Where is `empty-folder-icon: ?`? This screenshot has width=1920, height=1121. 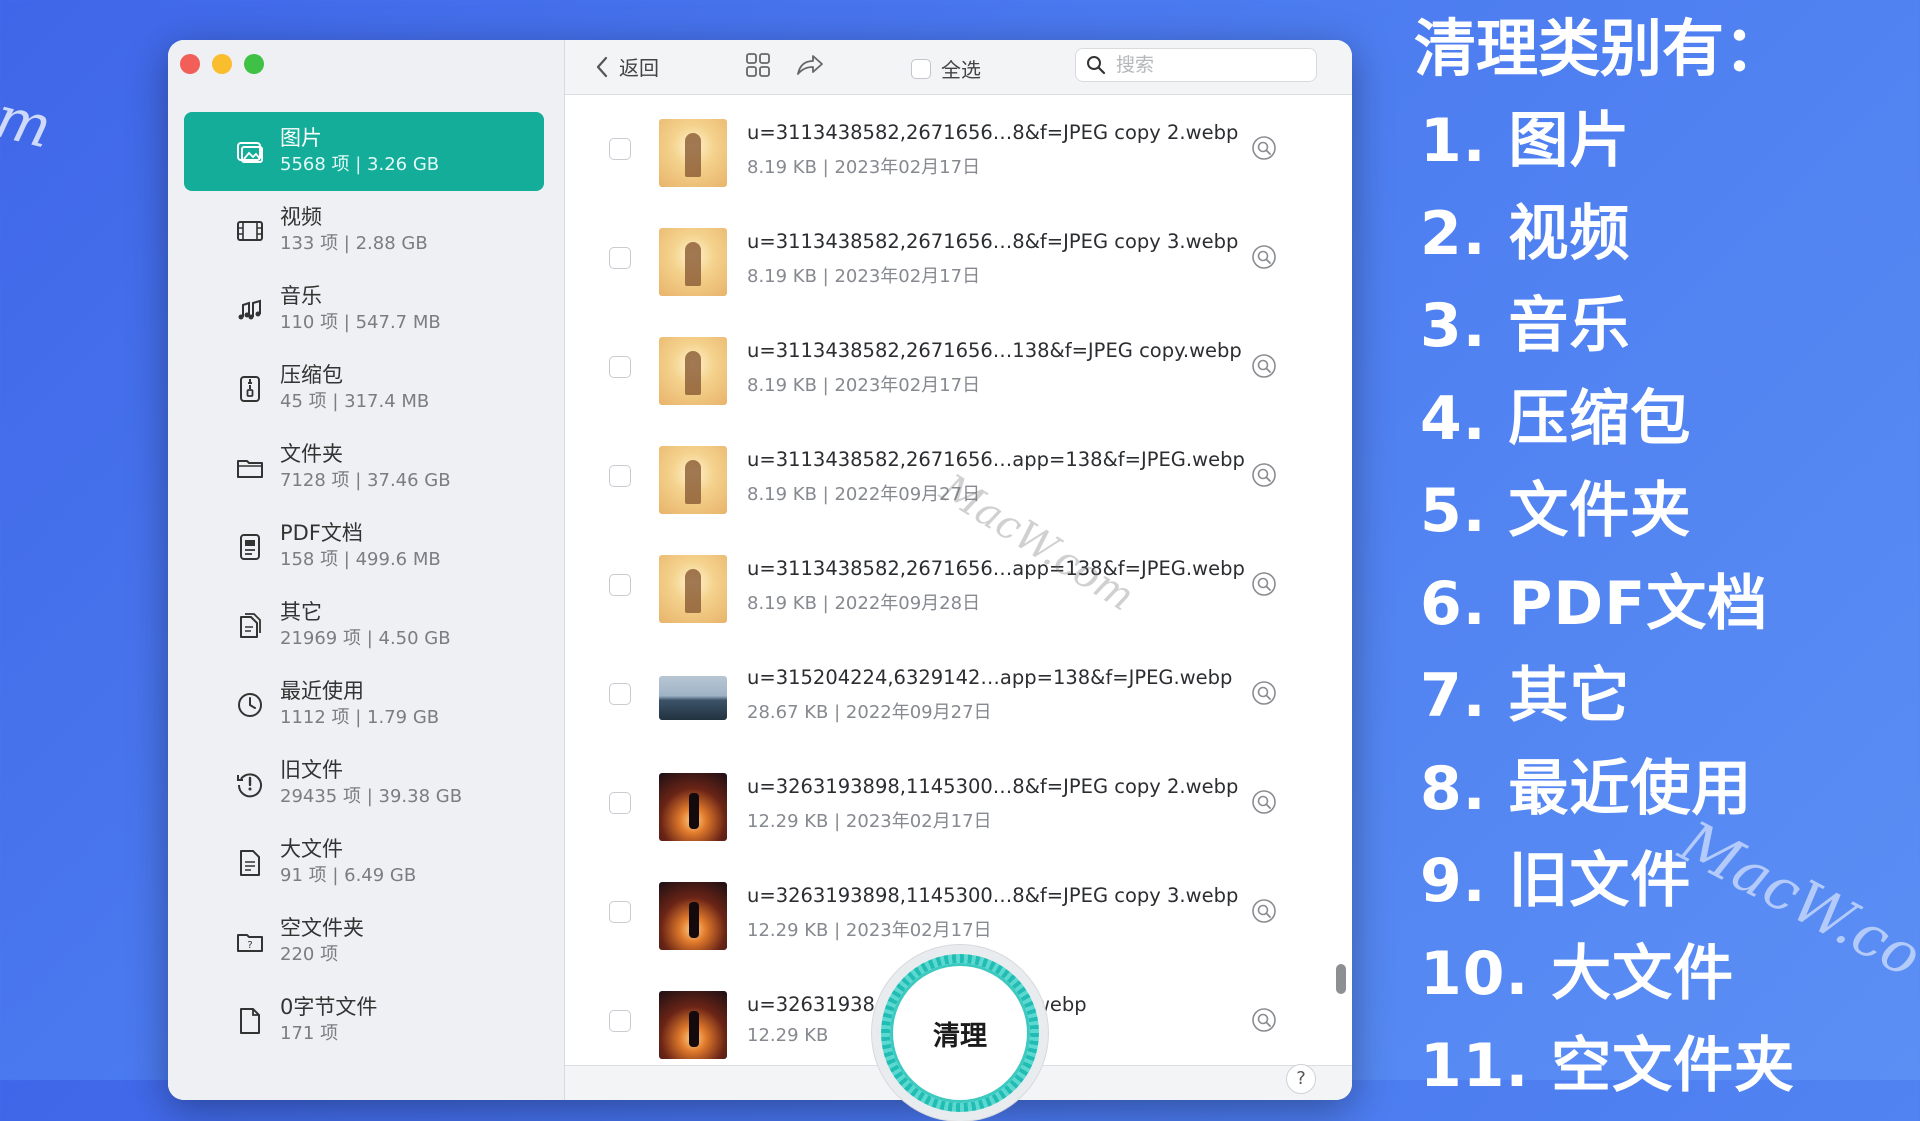 empty-folder-icon: ? is located at coordinates (250, 942).